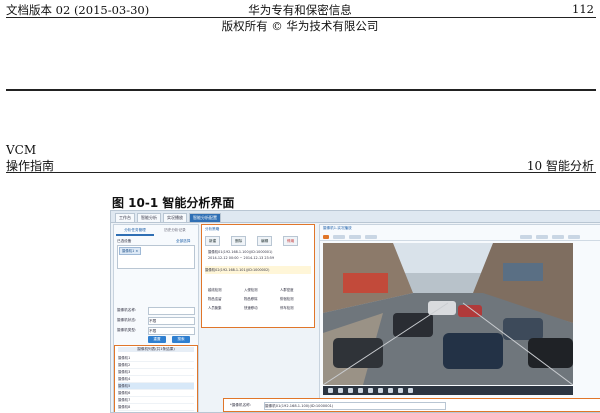 This screenshot has height=413, width=600. Describe the element at coordinates (300, 10) in the screenshot. I see `confidential-line: 华为专有和保密信息` at that location.